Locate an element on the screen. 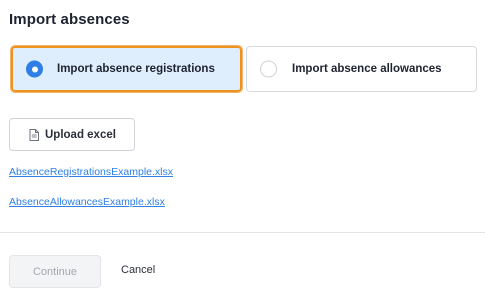 This screenshot has width=485, height=295. absence-registrations-example-link: AbsenceRegistrationsExample.xlsx is located at coordinates (91, 172).